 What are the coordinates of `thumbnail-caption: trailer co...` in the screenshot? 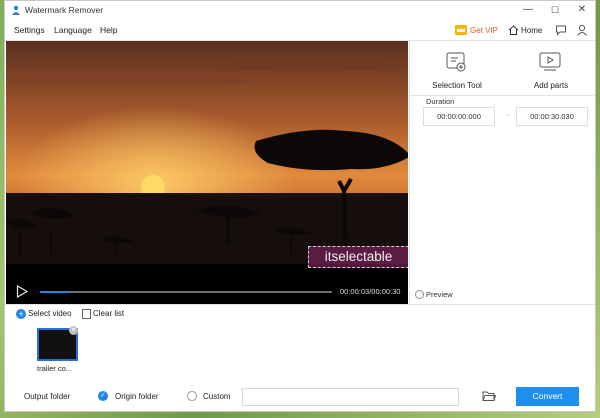 It's located at (55, 368).